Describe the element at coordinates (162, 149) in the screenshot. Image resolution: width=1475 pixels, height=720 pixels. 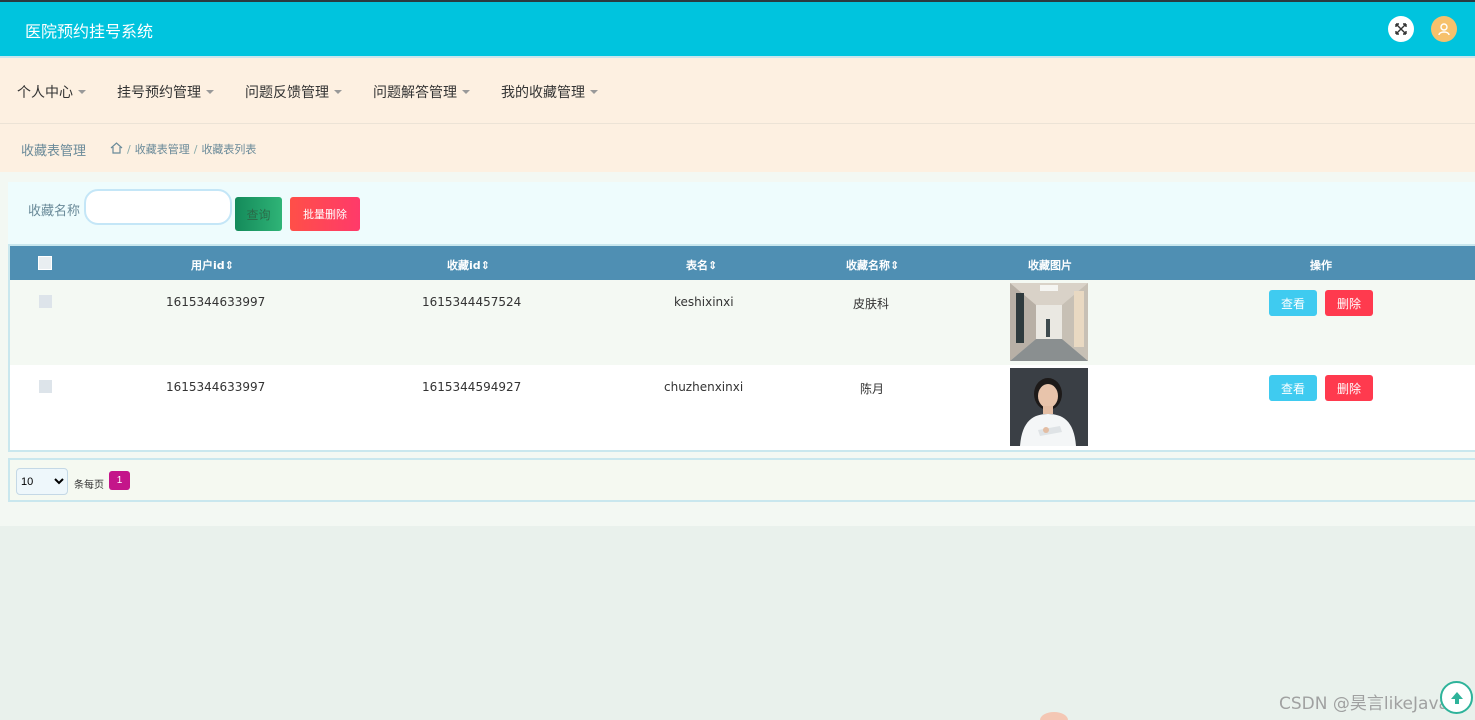
I see `breadcrumb-item: 收藏表管理` at that location.